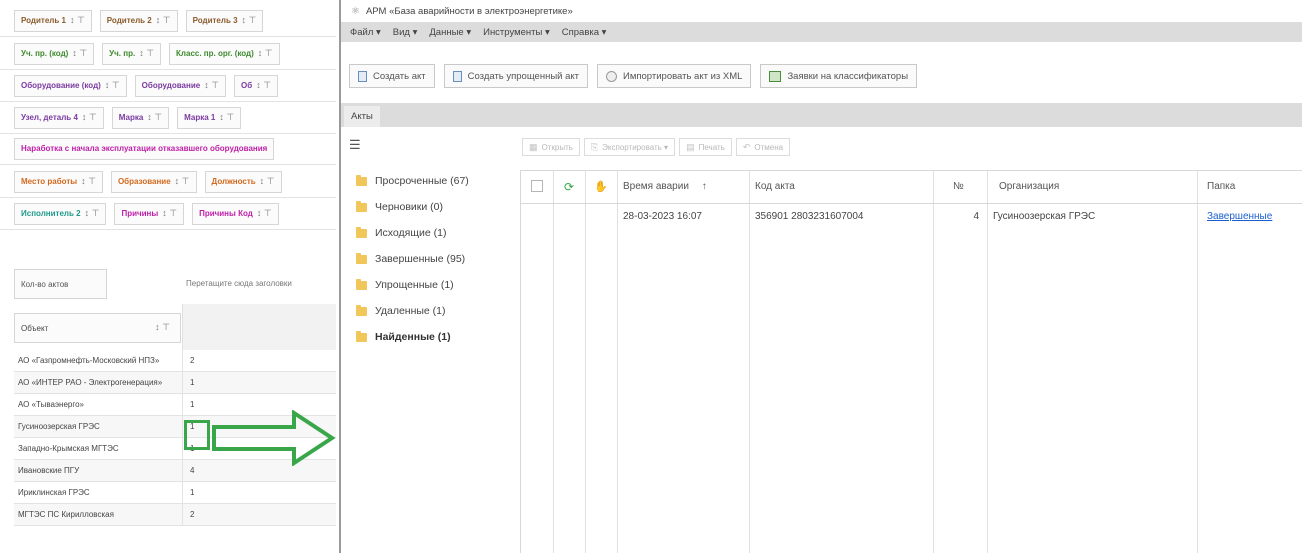 The image size is (1302, 553). What do you see at coordinates (441, 259) in the screenshot?
I see `folder-item: Завершенные (95)` at bounding box center [441, 259].